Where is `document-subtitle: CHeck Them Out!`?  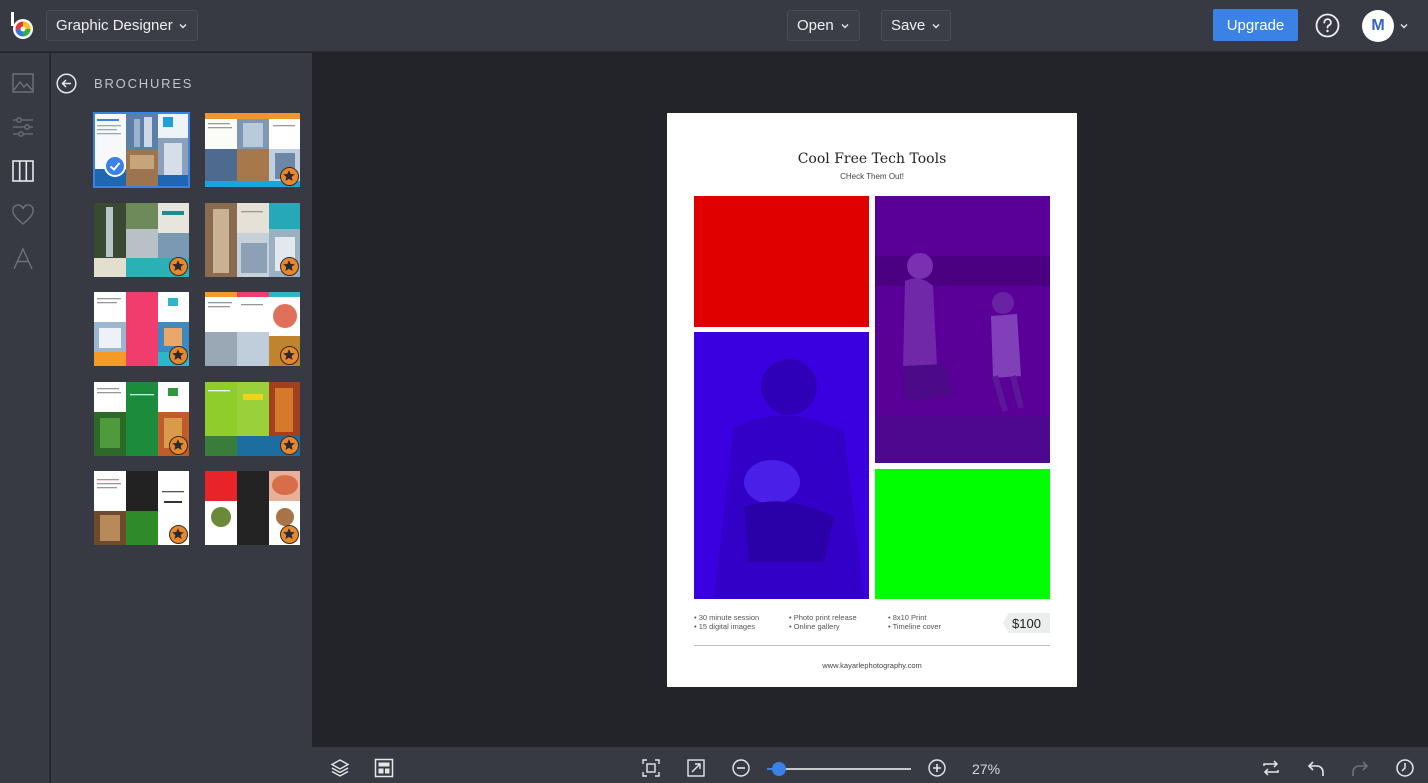 document-subtitle: CHeck Them Out! is located at coordinates (872, 176).